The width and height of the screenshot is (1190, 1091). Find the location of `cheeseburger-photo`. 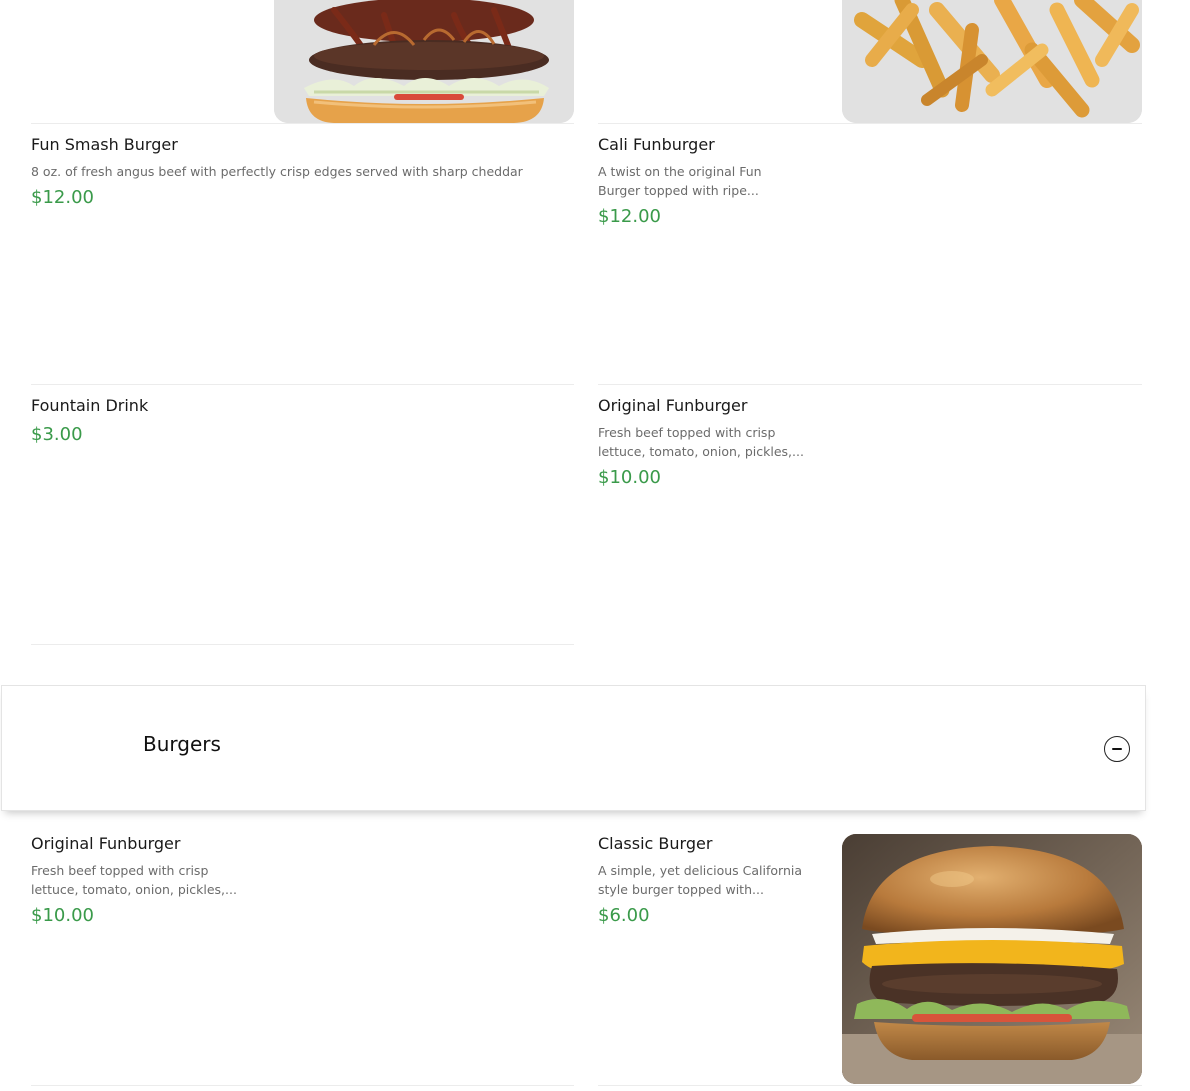

cheeseburger-photo is located at coordinates (992, 959).